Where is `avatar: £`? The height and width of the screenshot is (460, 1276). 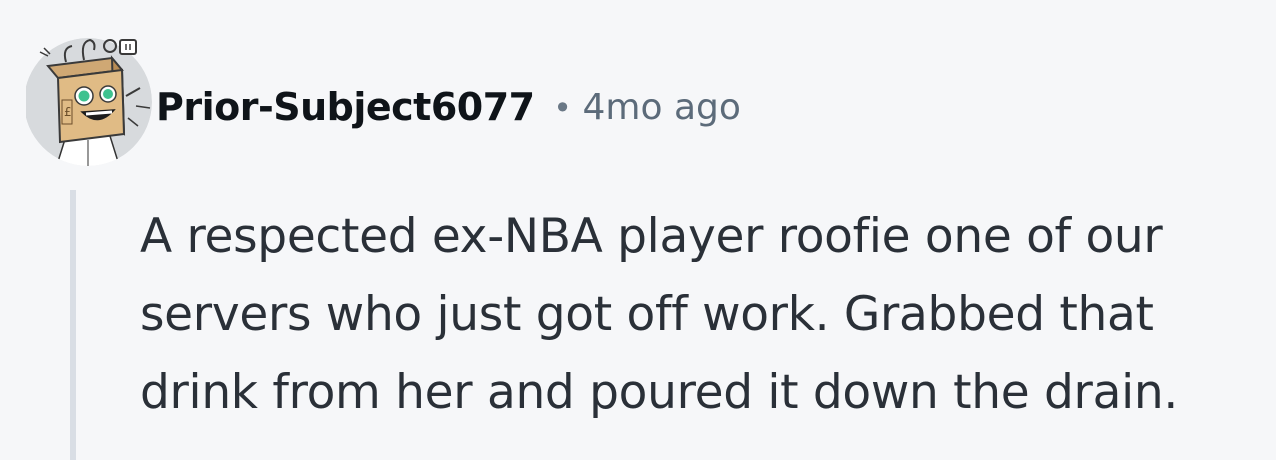
avatar: £ is located at coordinates (92, 102).